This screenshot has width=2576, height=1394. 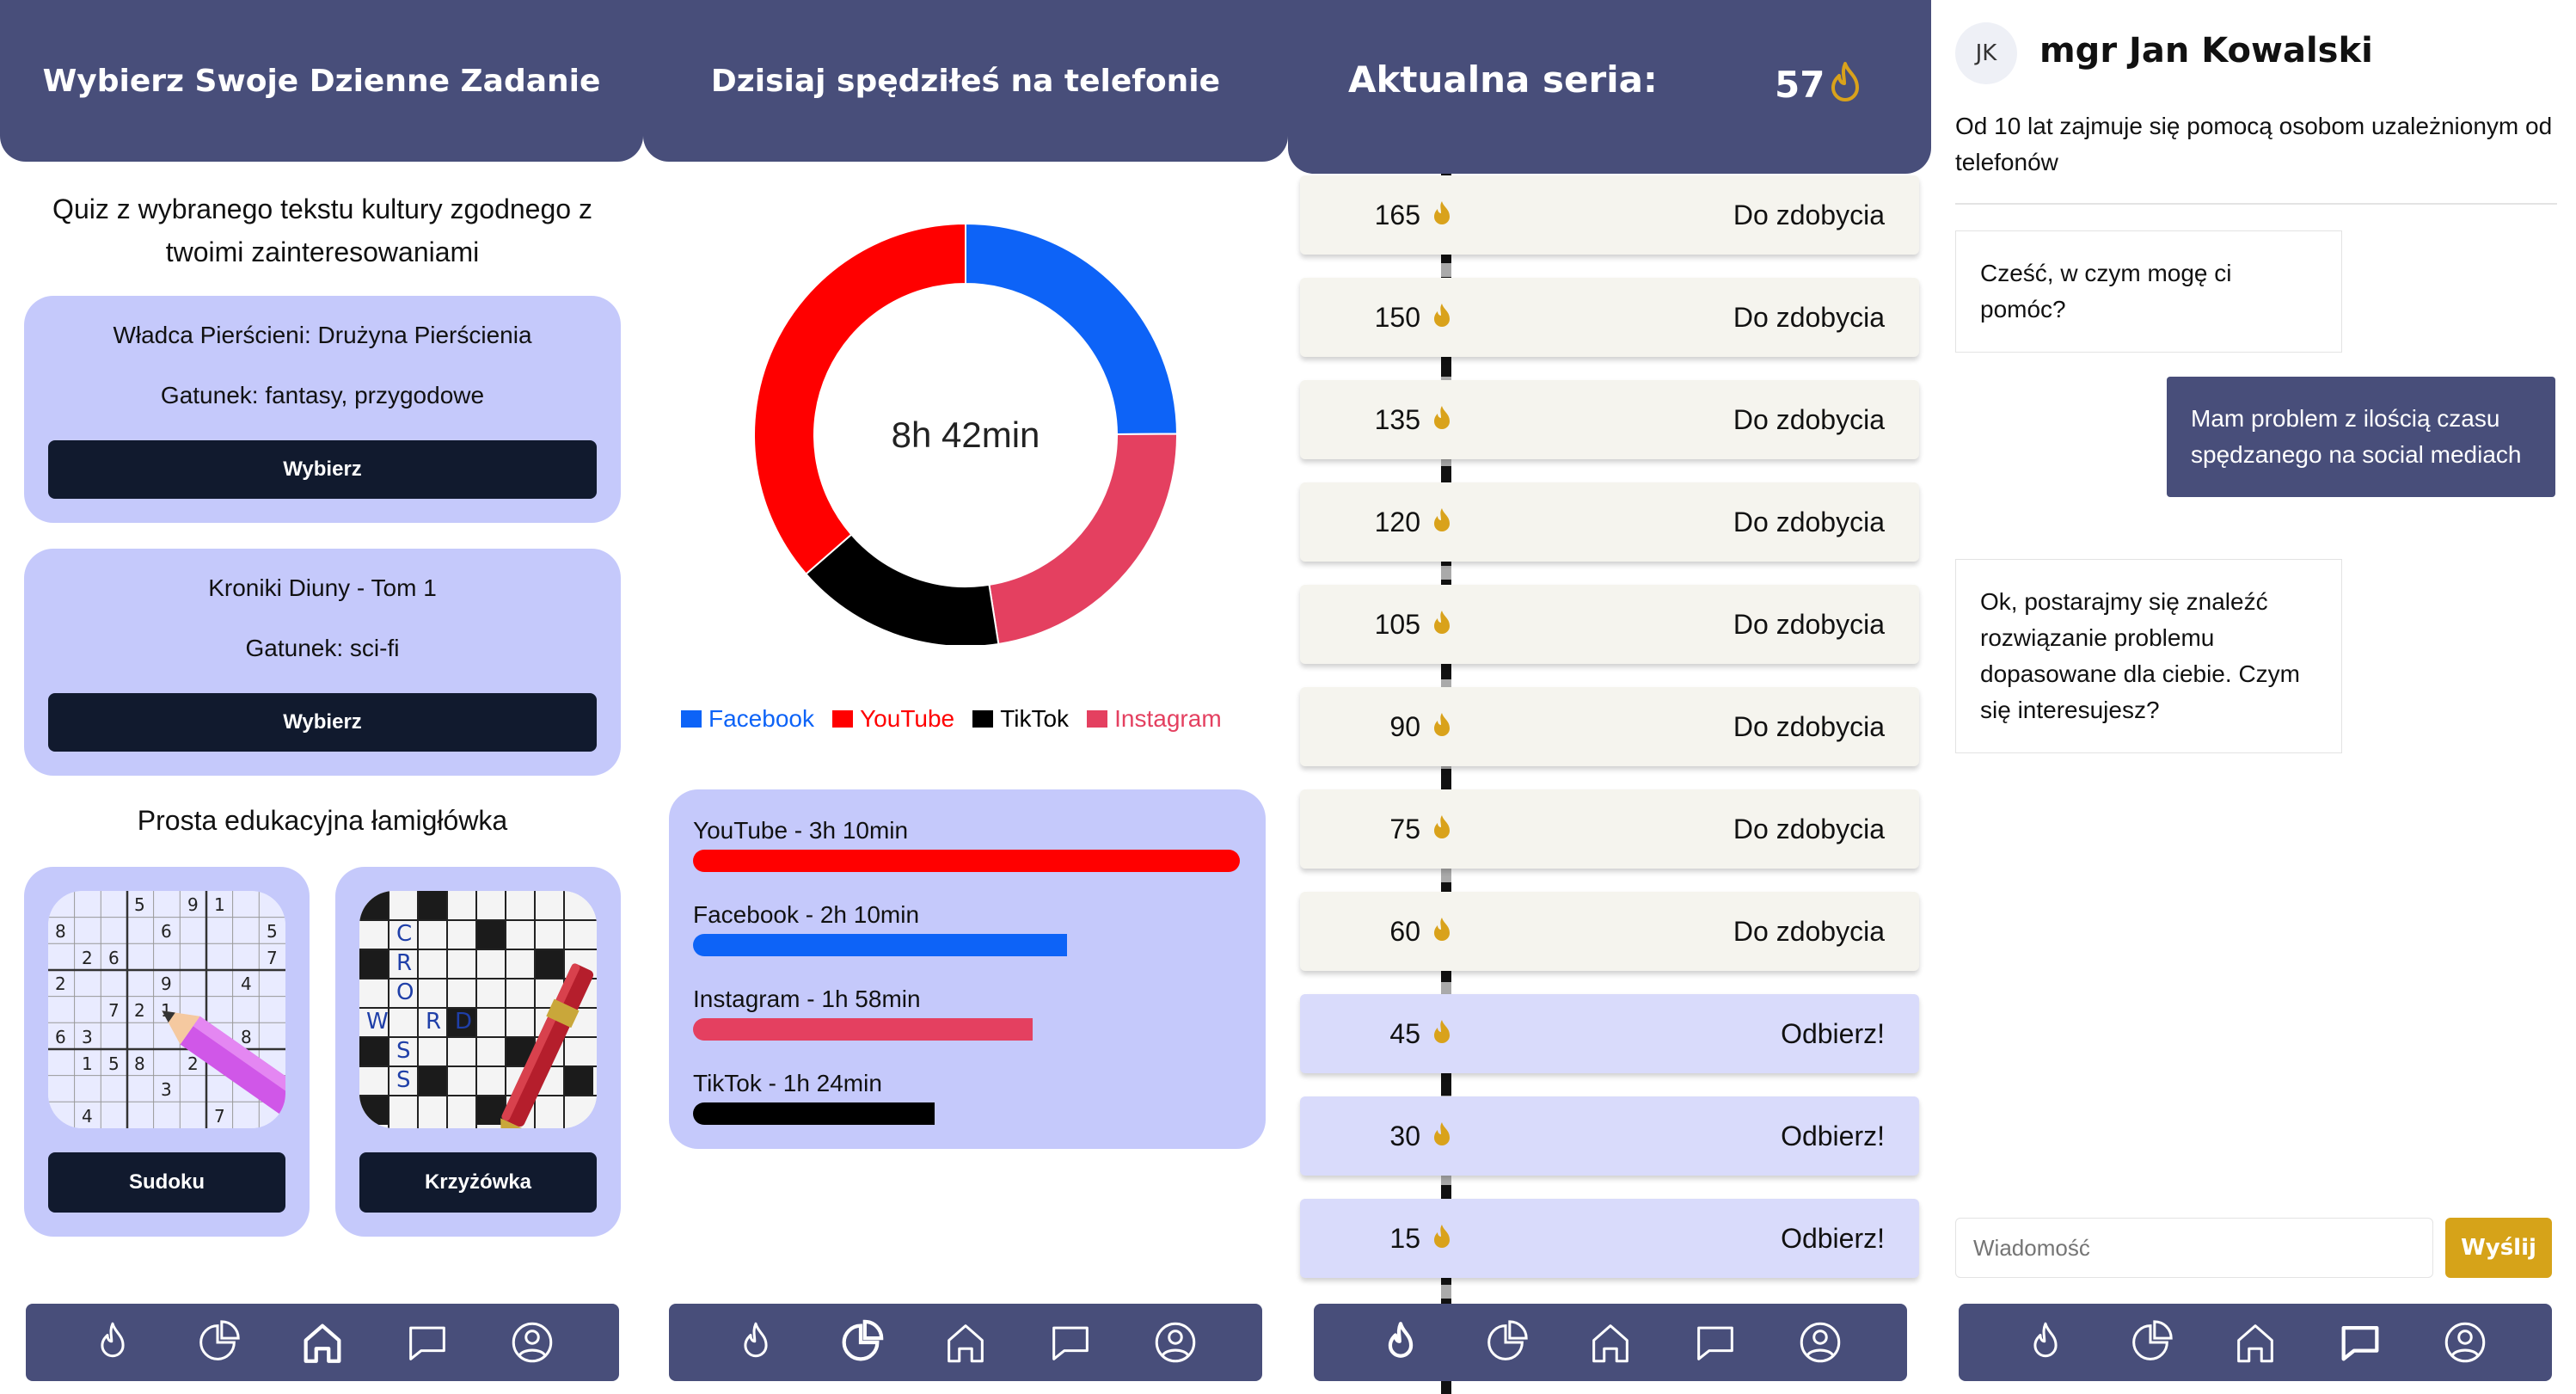 What do you see at coordinates (1397, 624) in the screenshot?
I see `streak-day: 105` at bounding box center [1397, 624].